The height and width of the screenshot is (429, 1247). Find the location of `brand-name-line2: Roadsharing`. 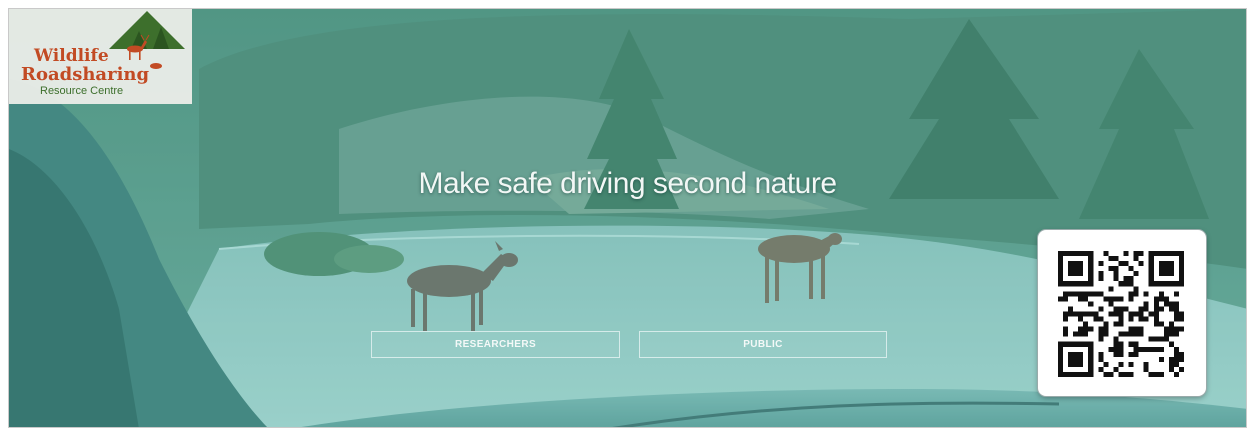

brand-name-line2: Roadsharing is located at coordinates (85, 74).